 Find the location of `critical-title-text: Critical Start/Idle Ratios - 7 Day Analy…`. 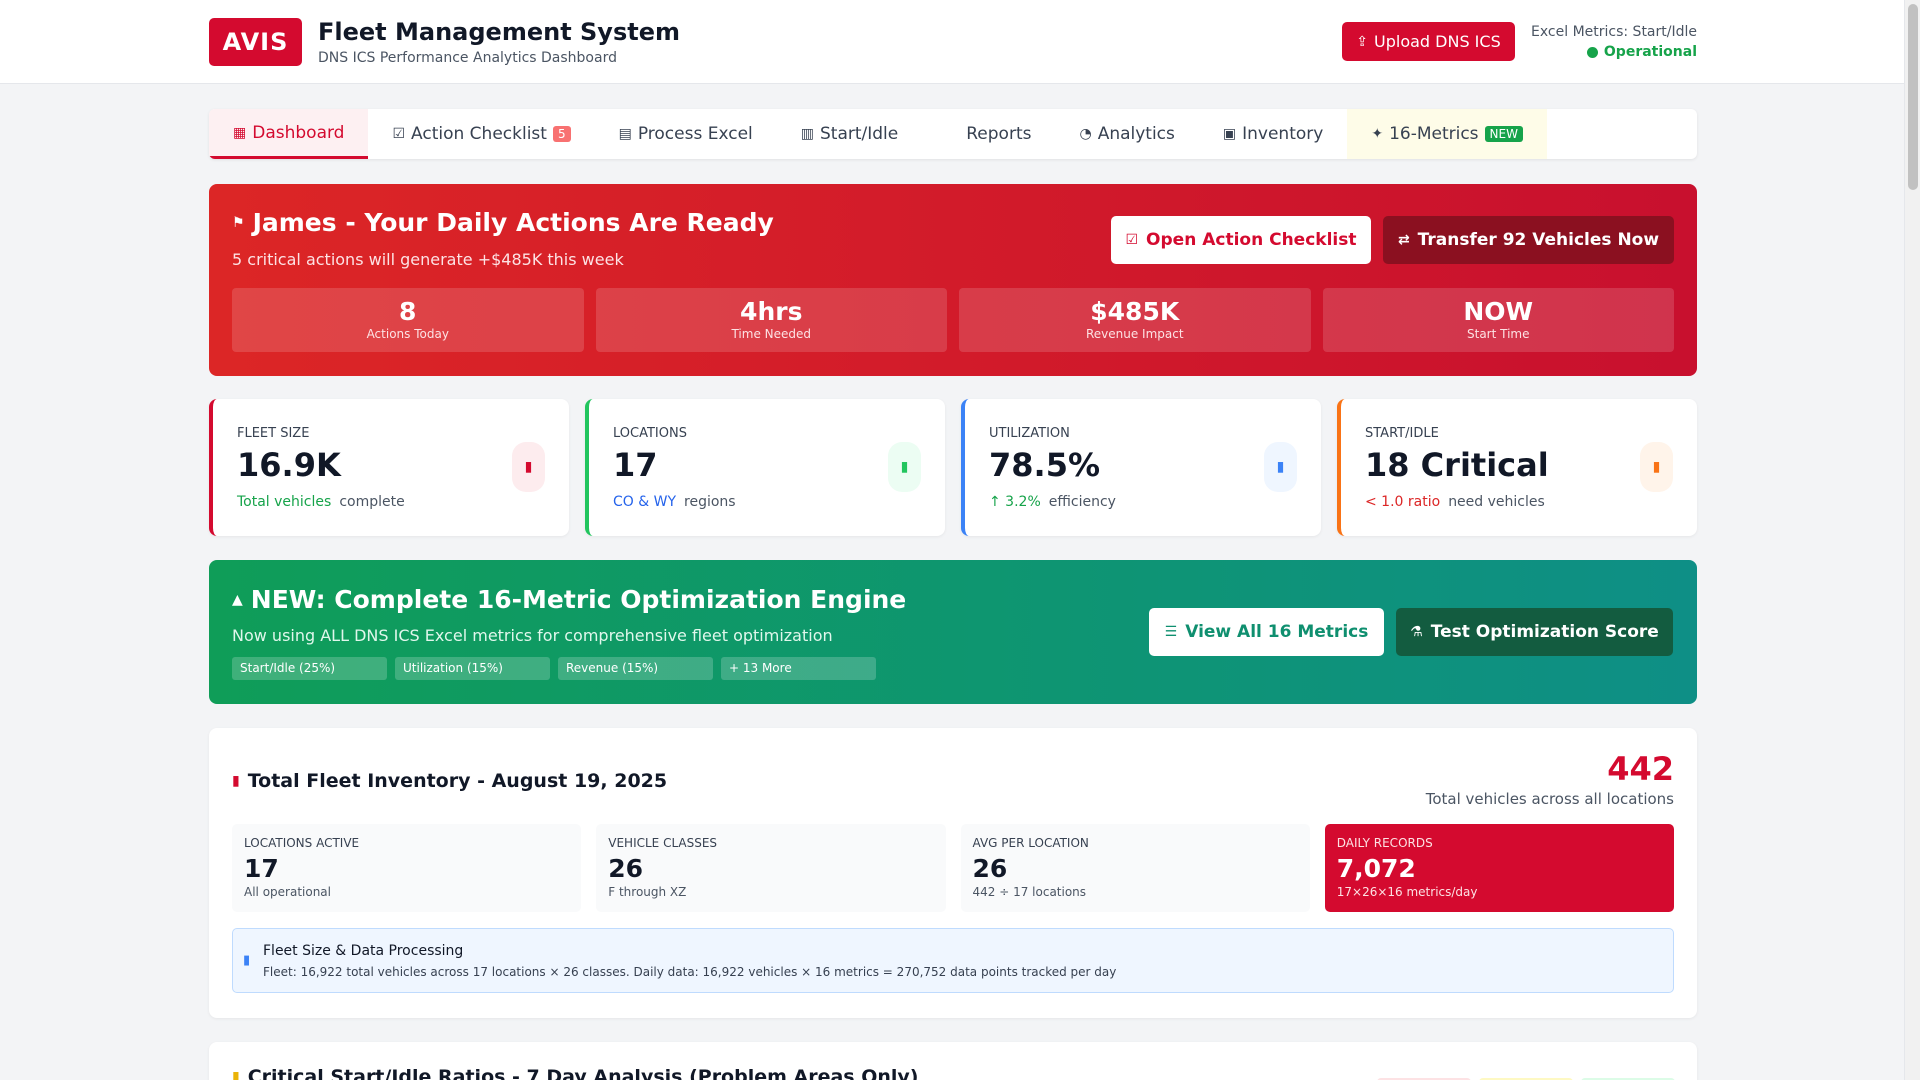

critical-title-text: Critical Start/Idle Ratios - 7 Day Analy… is located at coordinates (583, 1073).